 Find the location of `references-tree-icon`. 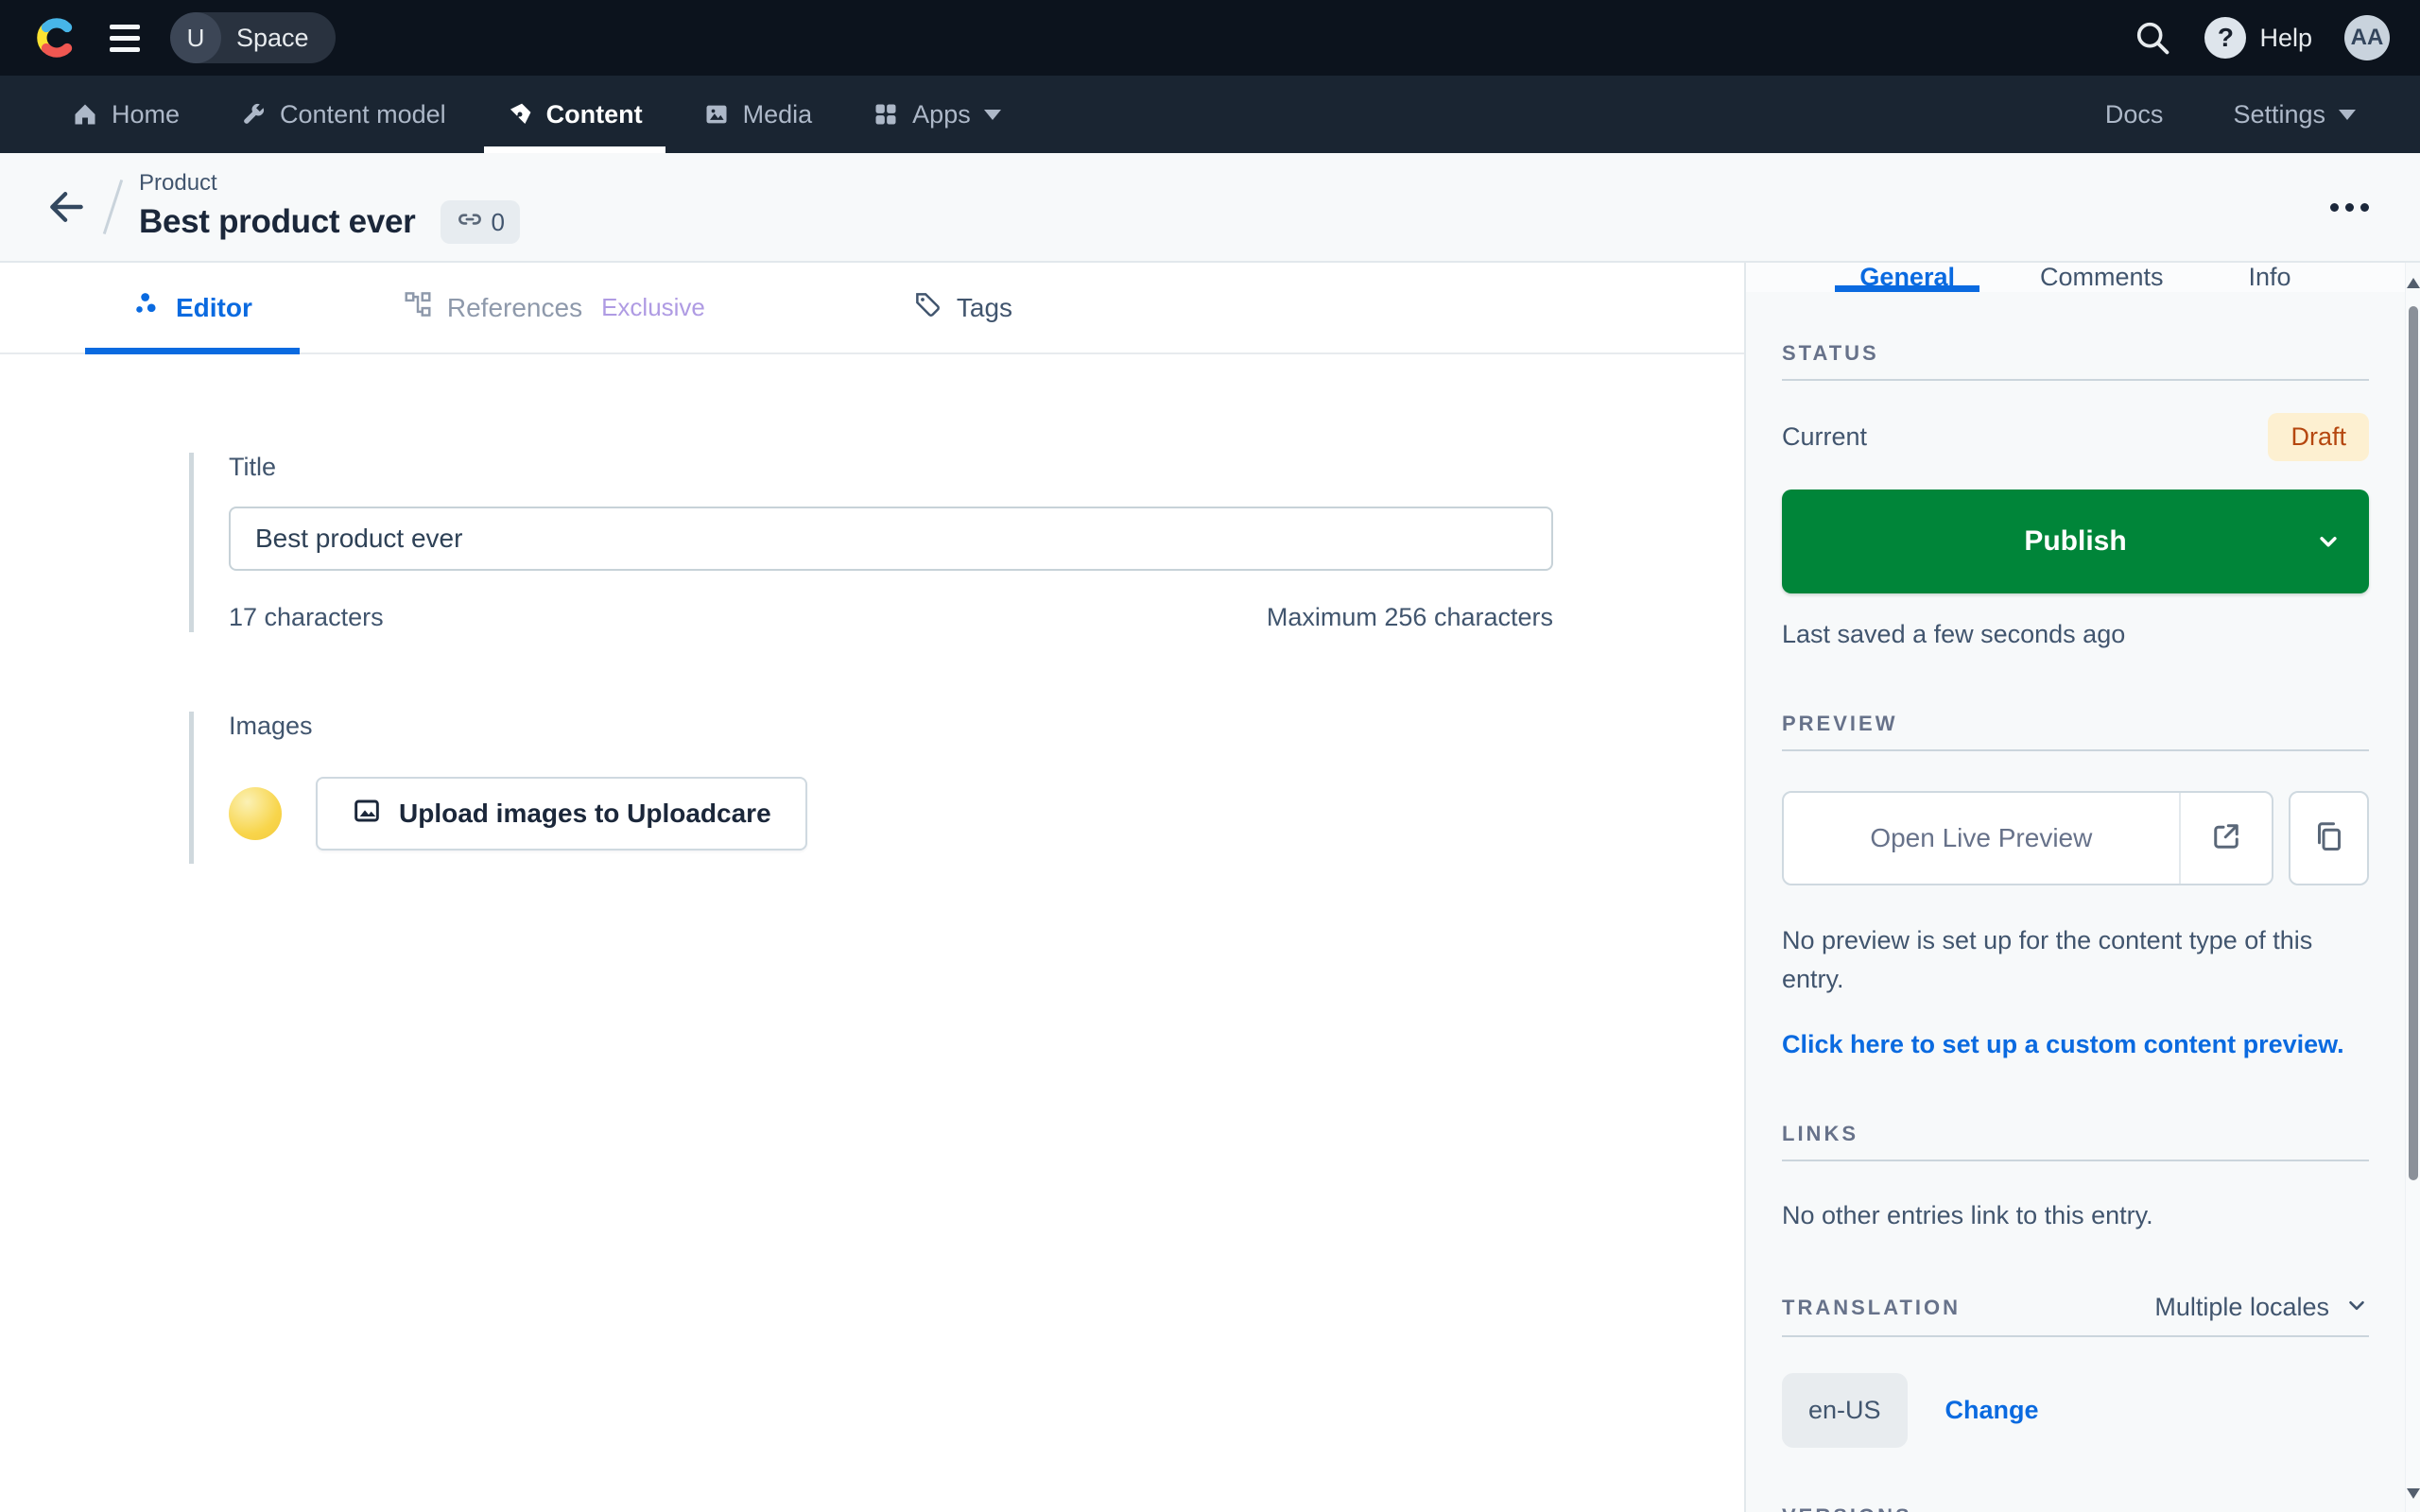

references-tree-icon is located at coordinates (418, 307).